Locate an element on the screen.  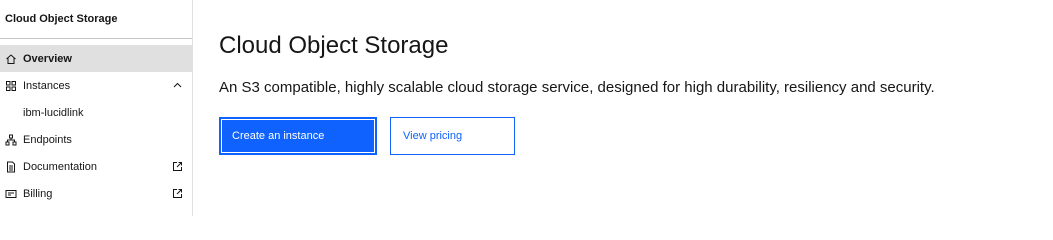
home-icon is located at coordinates (11, 59).